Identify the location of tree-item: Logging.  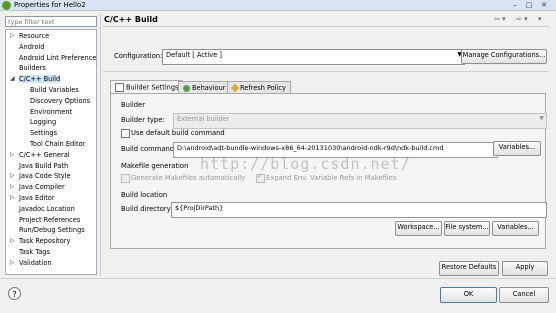
(43, 122).